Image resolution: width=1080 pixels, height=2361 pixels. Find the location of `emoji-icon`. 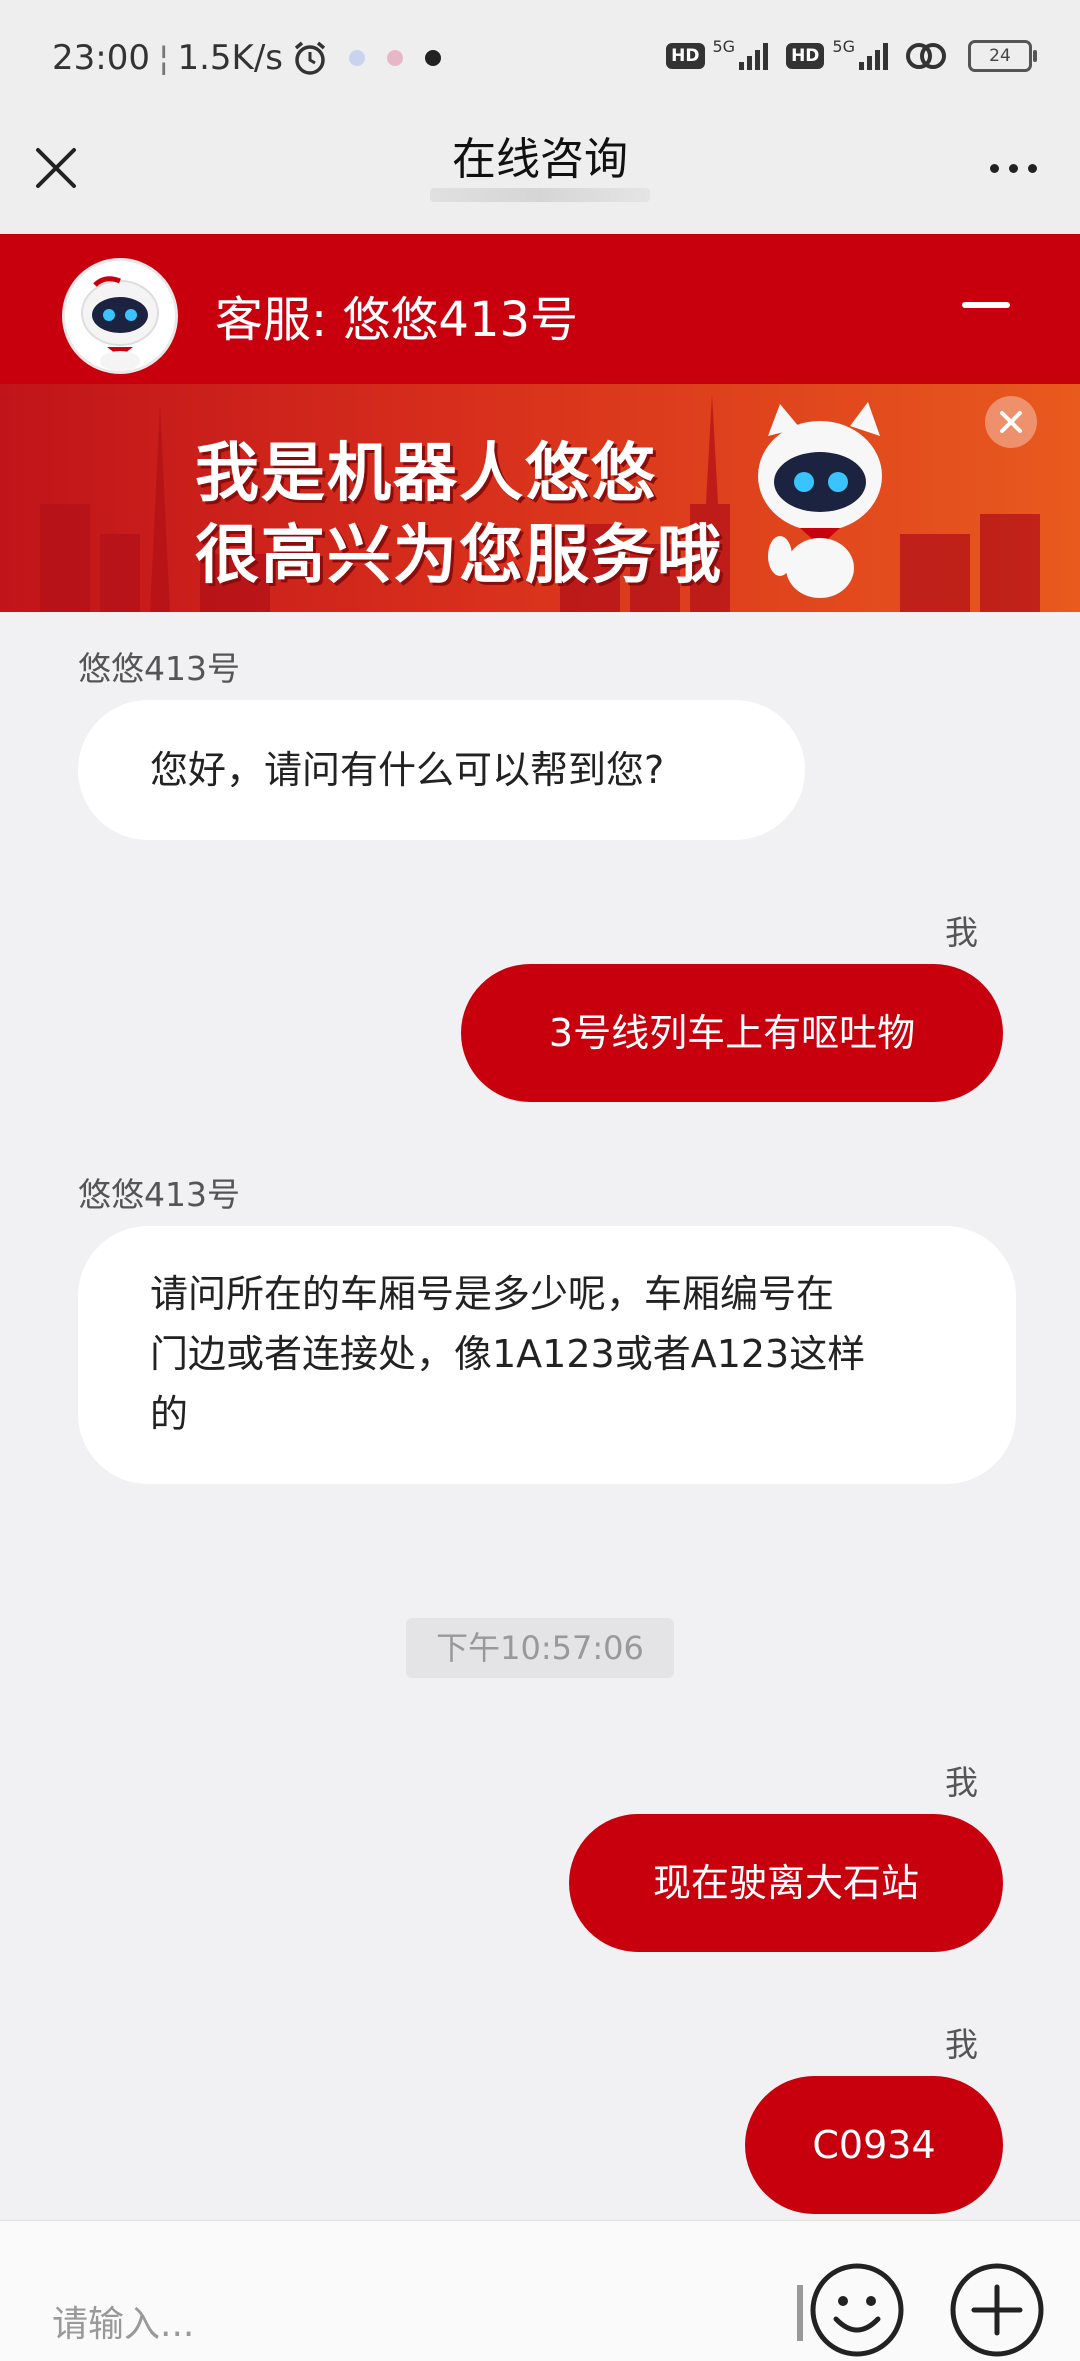

emoji-icon is located at coordinates (857, 2310).